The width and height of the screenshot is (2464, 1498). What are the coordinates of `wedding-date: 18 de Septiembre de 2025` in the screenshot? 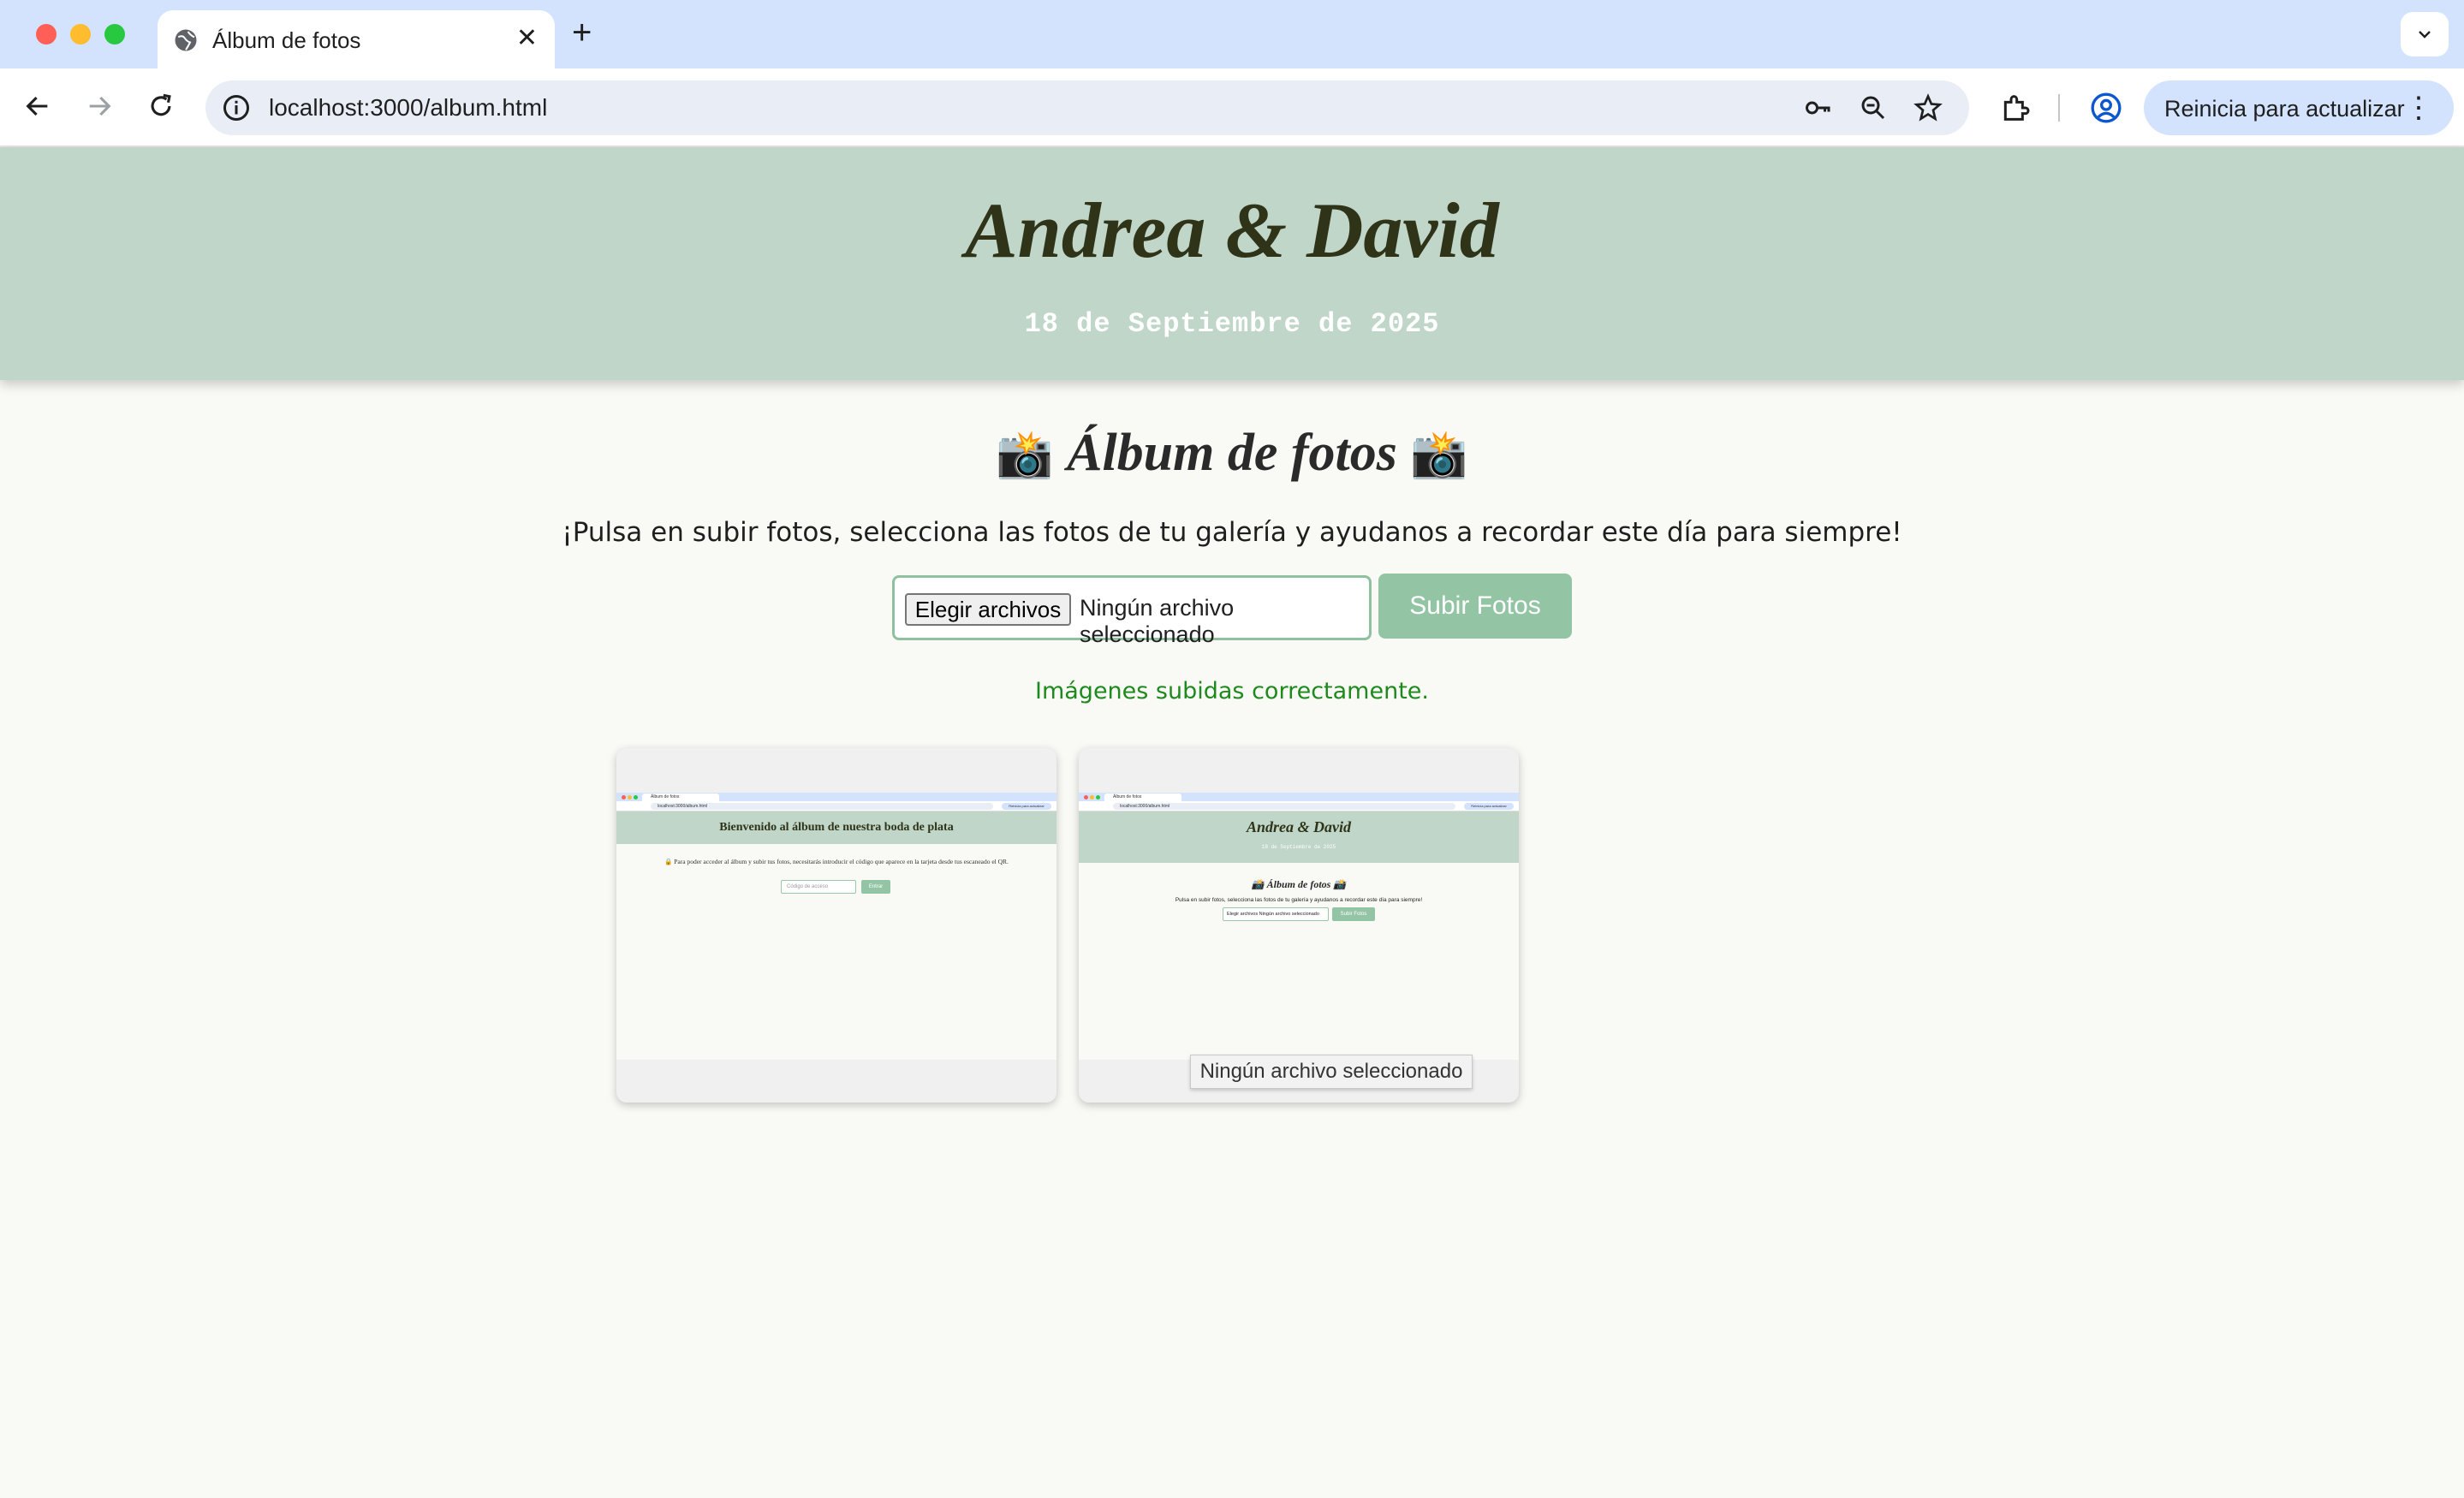 It's located at (1232, 324).